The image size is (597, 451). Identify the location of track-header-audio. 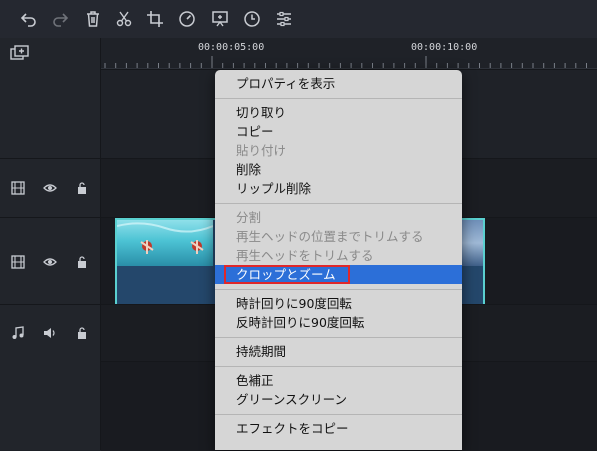
(50, 332).